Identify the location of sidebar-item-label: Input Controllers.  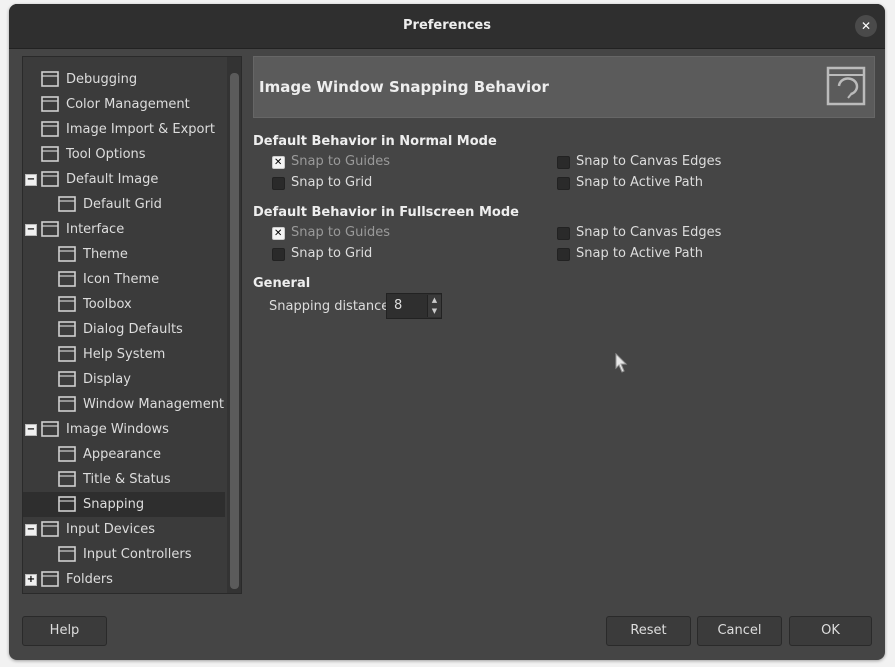
(137, 554).